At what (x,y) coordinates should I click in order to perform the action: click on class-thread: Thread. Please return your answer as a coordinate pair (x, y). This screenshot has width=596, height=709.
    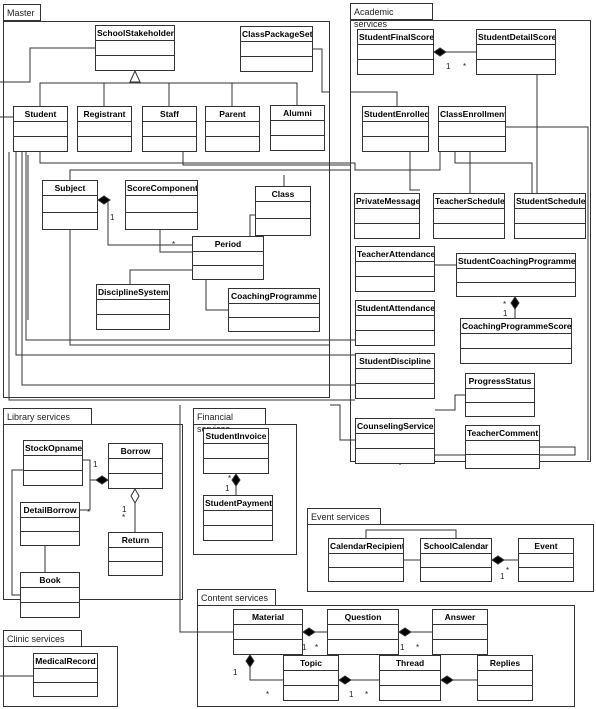
    Looking at the image, I should click on (410, 678).